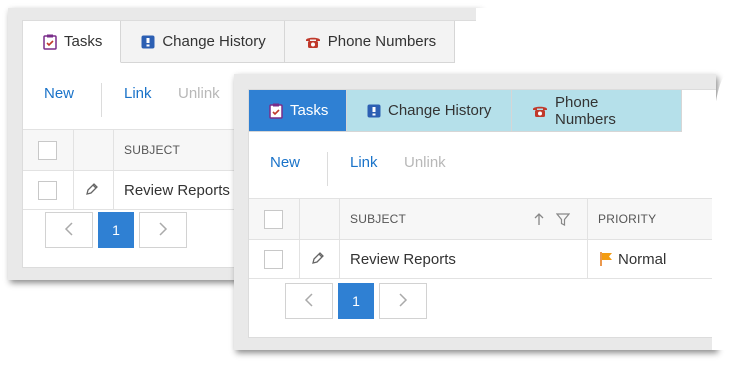 The image size is (731, 365). Describe the element at coordinates (482, 165) in the screenshot. I see `front-toolbar: New Link Unlink` at that location.